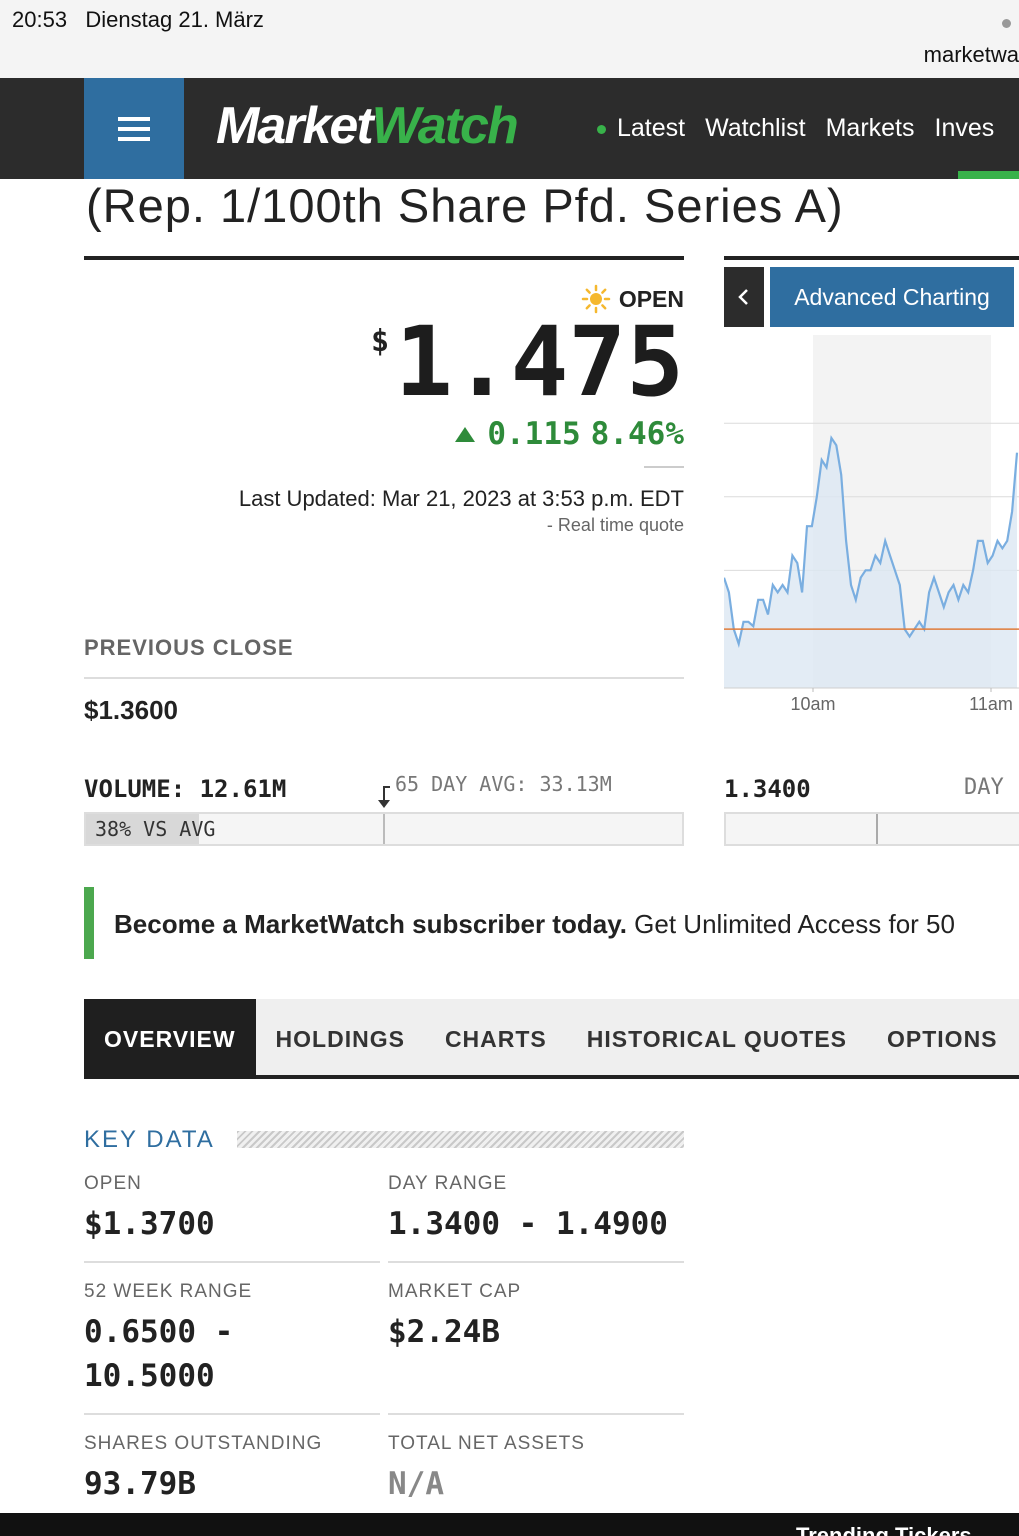  Describe the element at coordinates (509, 39) in the screenshot. I see `status-bar: 20:53 Dienstag 21. März marketwa` at that location.